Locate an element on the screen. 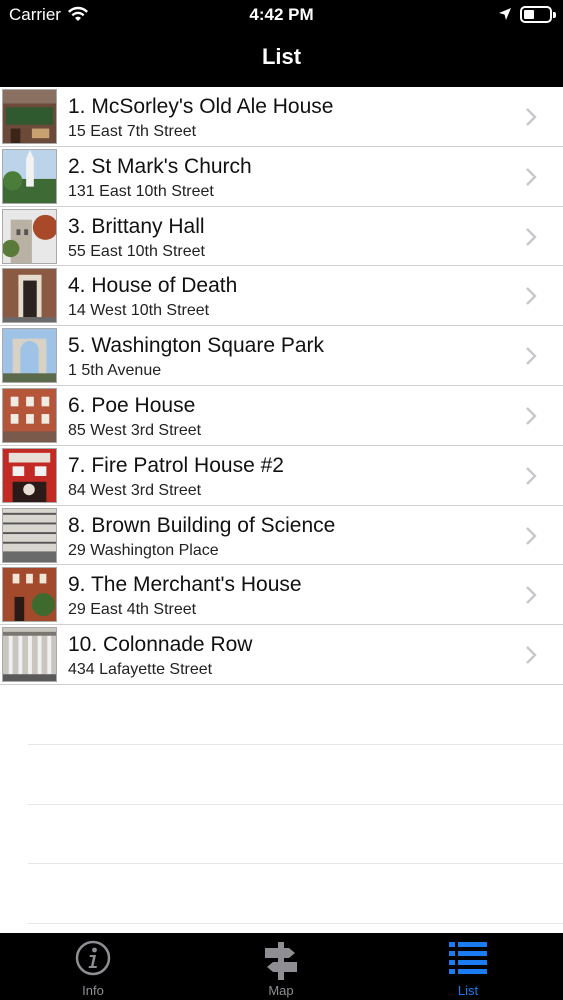 This screenshot has height=1000, width=563. item-title: 3. Brittany Hall is located at coordinates (136, 226).